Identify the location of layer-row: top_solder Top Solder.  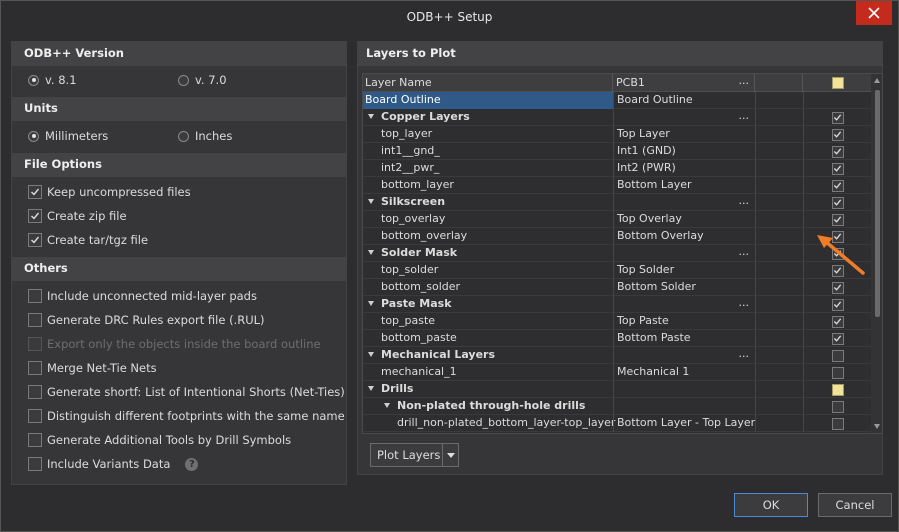
(617, 270).